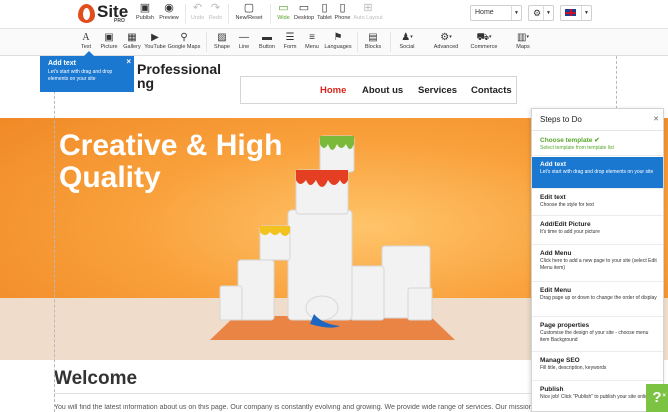 The image size is (668, 412). I want to click on social-icon: ♟▾, so click(407, 37).